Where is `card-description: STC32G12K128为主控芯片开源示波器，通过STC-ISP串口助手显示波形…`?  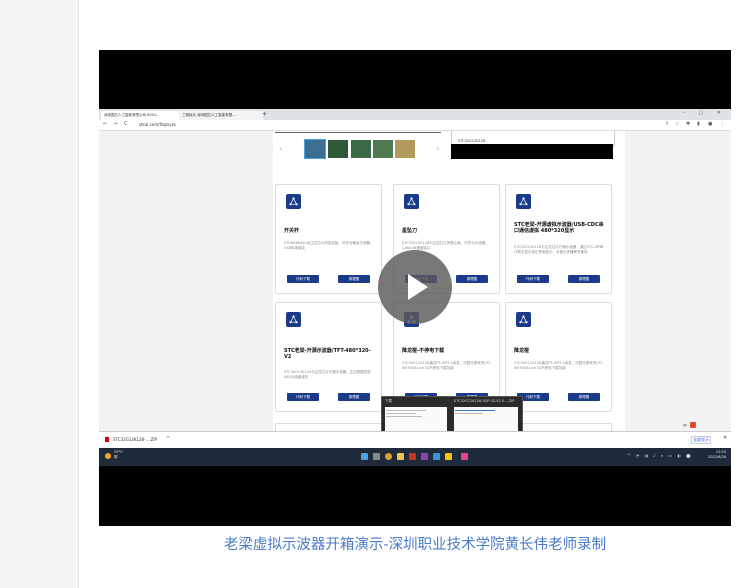
card-description: STC32G12K128为主控芯片开源示波器，通过STC-ISP串口助手显示波形… is located at coordinates (559, 249).